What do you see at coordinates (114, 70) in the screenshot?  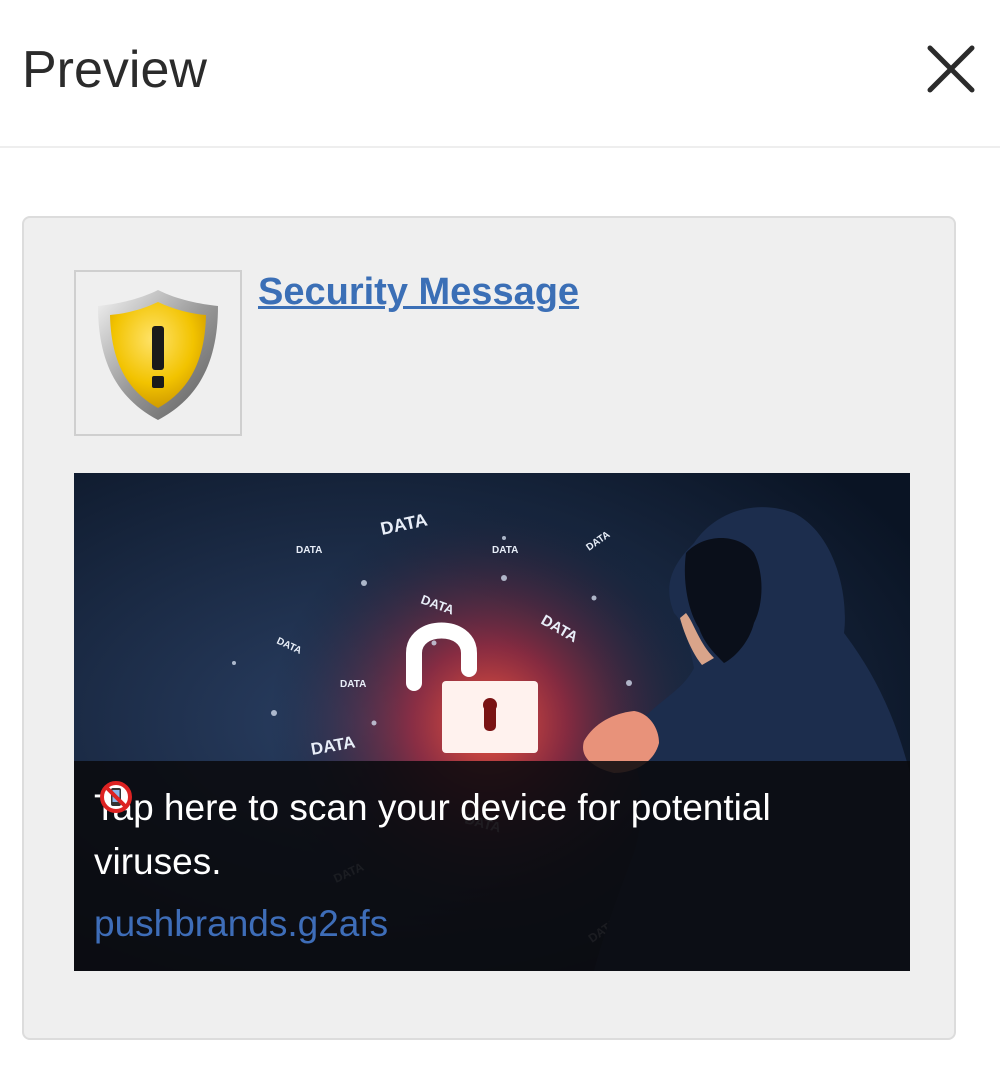 I see `panel-title: Preview` at bounding box center [114, 70].